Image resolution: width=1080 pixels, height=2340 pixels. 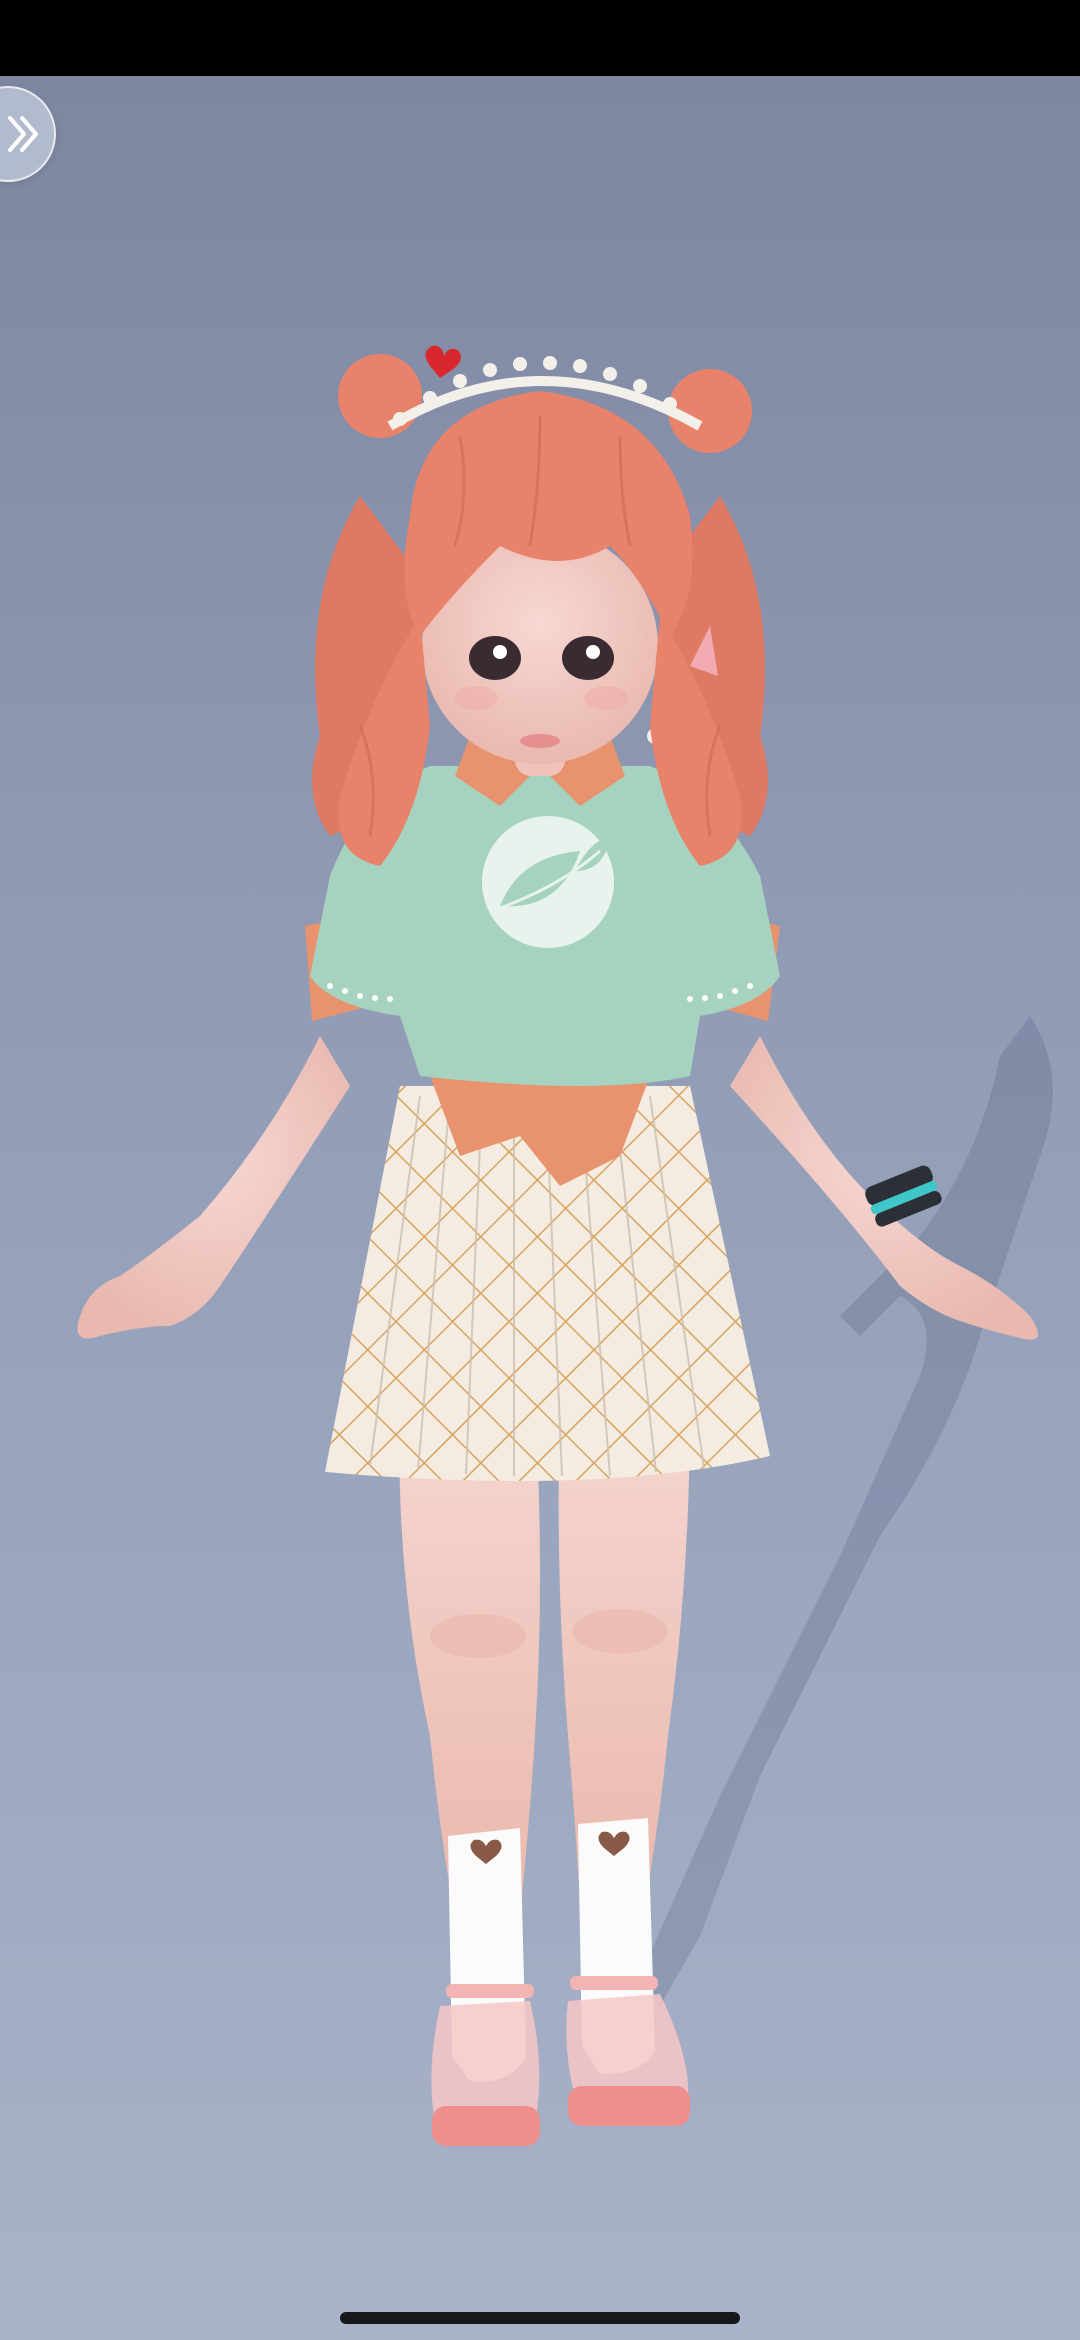 What do you see at coordinates (443, 361) in the screenshot?
I see `heart-clip` at bounding box center [443, 361].